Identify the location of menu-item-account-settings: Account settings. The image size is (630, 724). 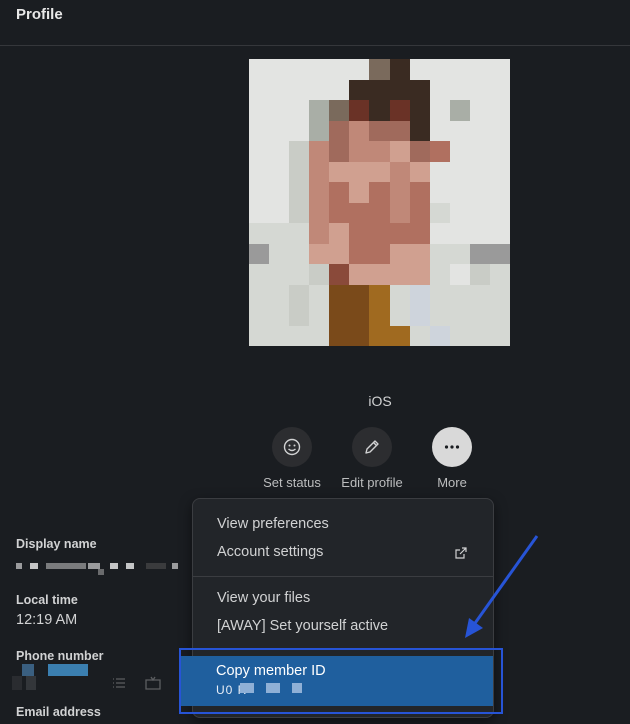
(270, 552).